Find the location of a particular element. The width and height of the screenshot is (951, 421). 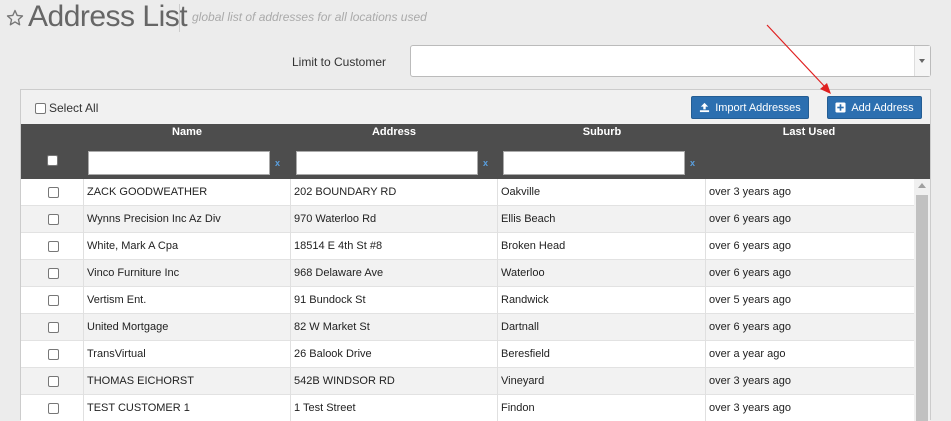

scroll-up-icon is located at coordinates (922, 185).